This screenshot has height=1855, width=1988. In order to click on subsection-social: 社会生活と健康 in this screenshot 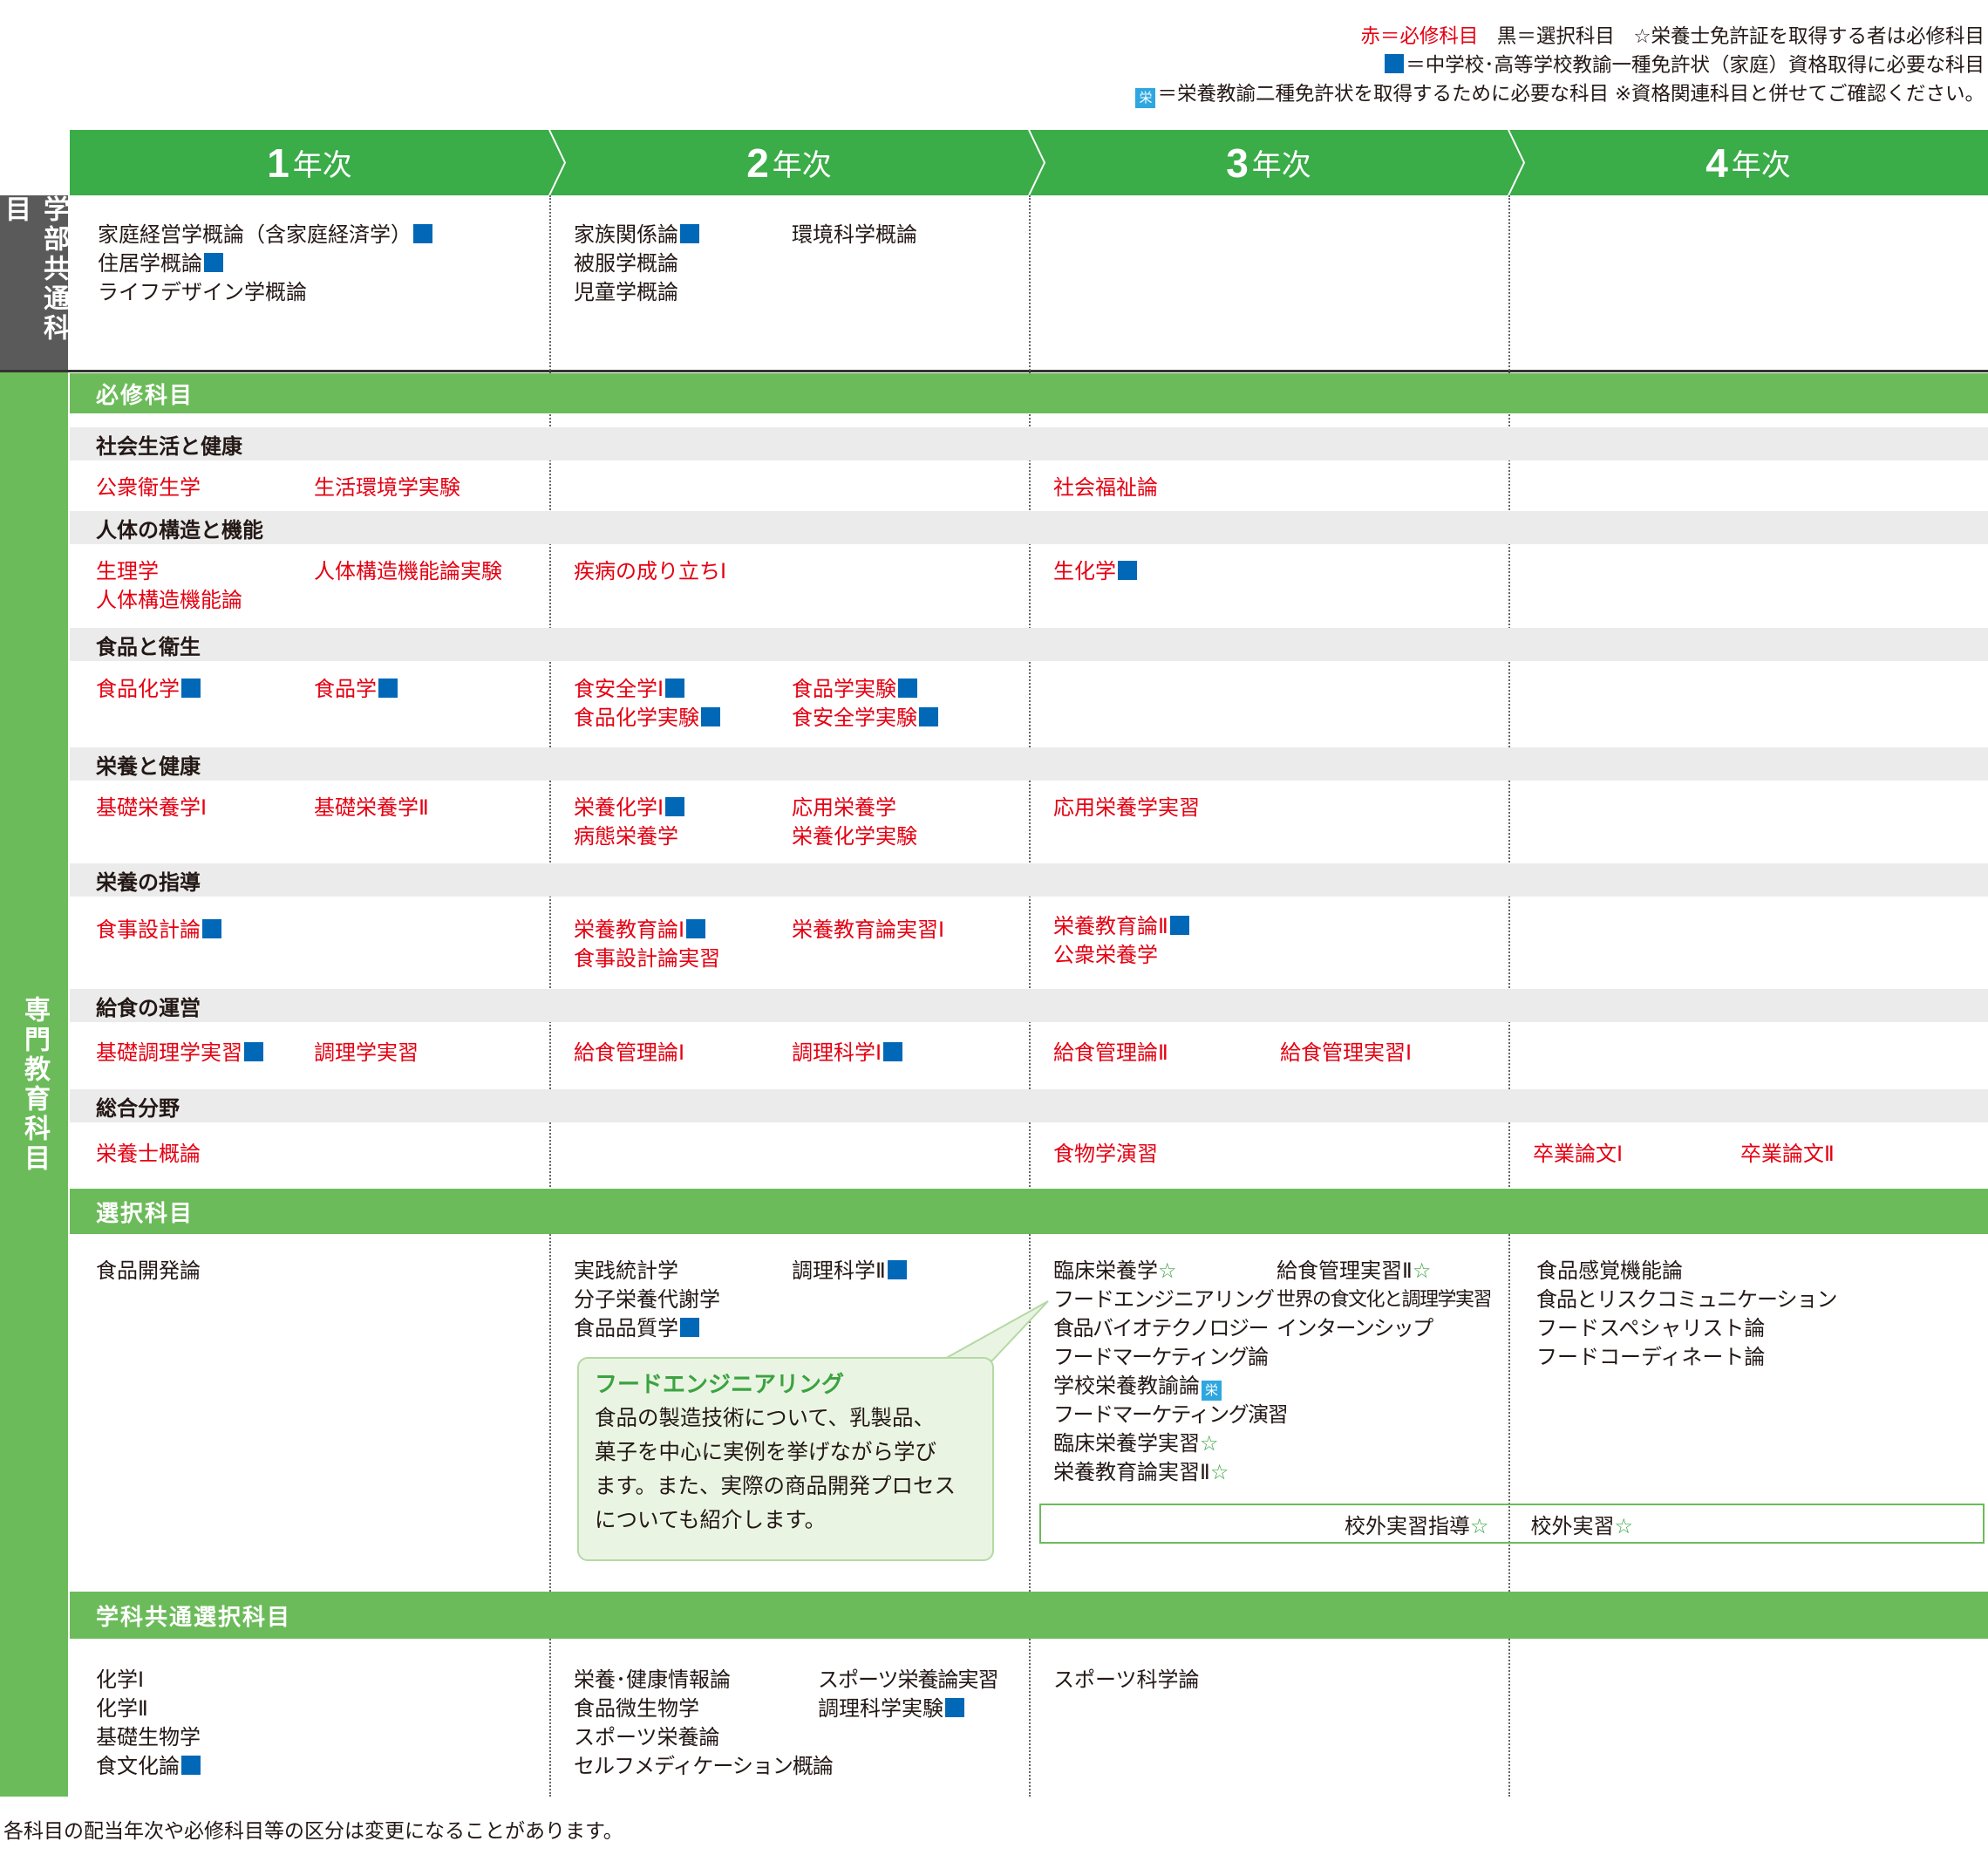, I will do `click(1029, 443)`.